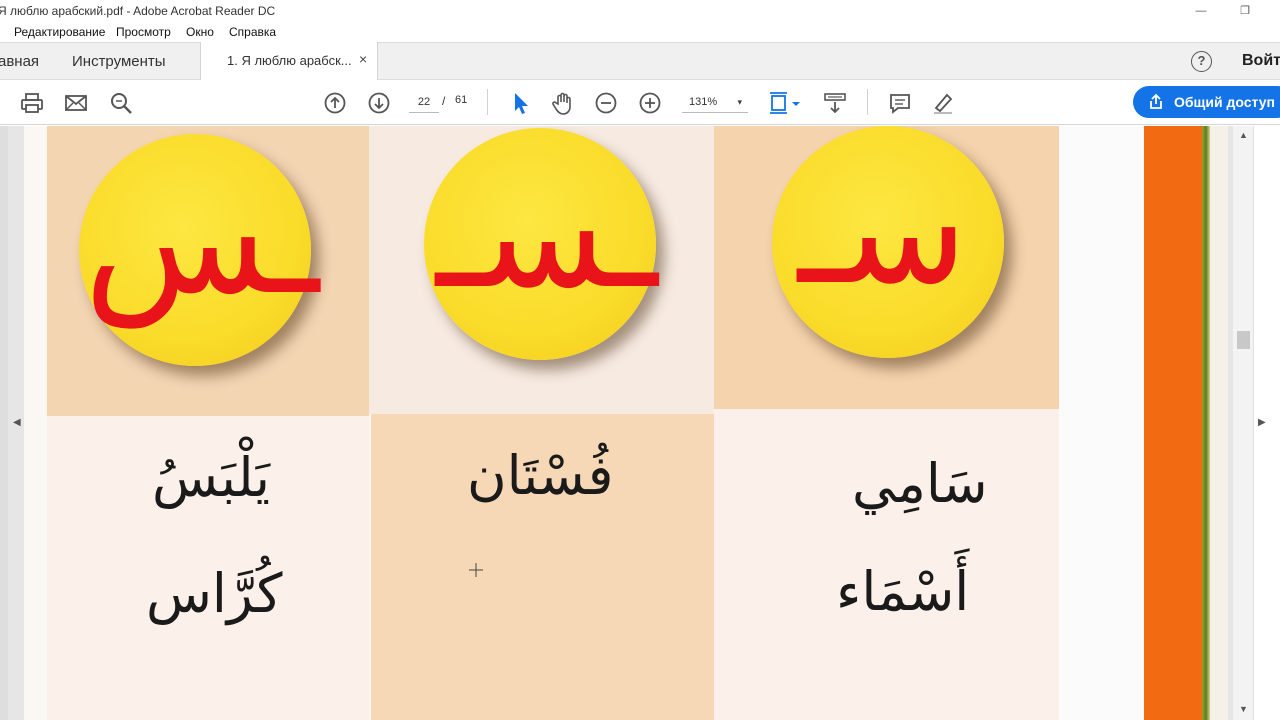 This screenshot has height=720, width=1280. What do you see at coordinates (900, 103) in the screenshot?
I see `comment-icon` at bounding box center [900, 103].